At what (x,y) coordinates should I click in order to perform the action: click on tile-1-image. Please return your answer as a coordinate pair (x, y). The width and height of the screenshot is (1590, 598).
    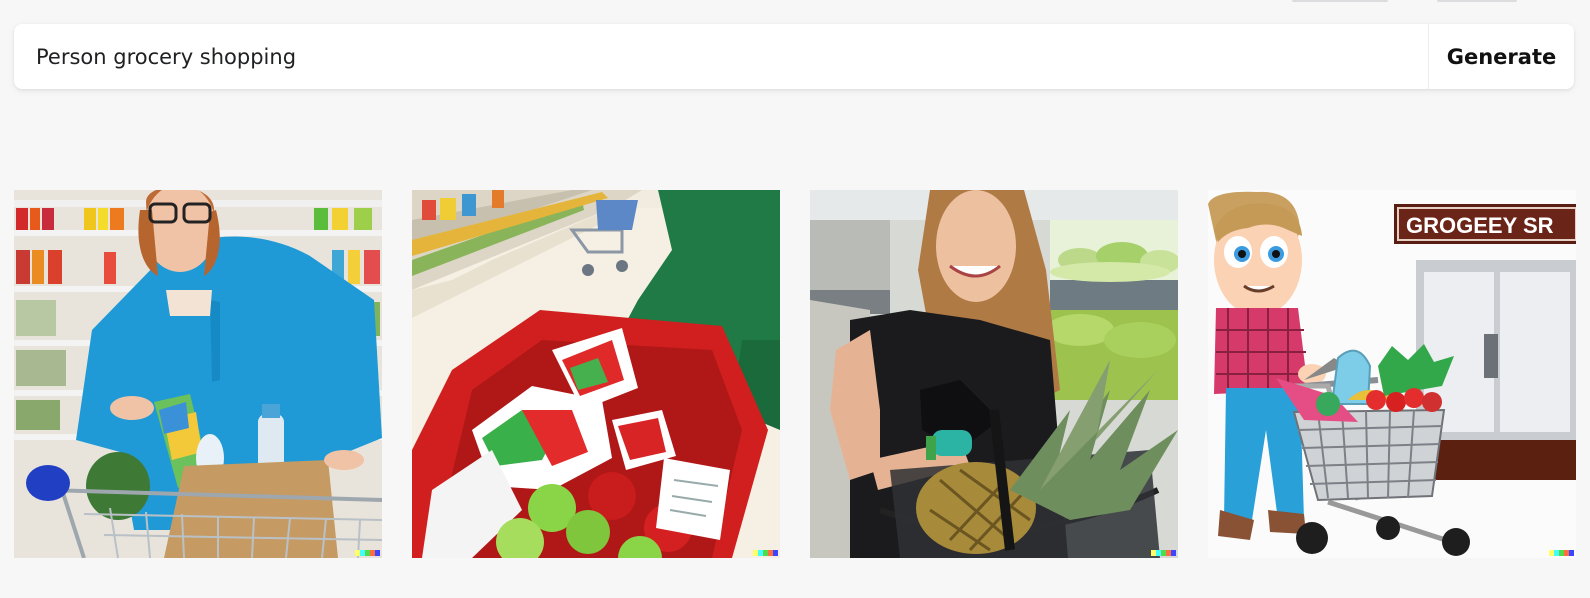
    Looking at the image, I should click on (198, 374).